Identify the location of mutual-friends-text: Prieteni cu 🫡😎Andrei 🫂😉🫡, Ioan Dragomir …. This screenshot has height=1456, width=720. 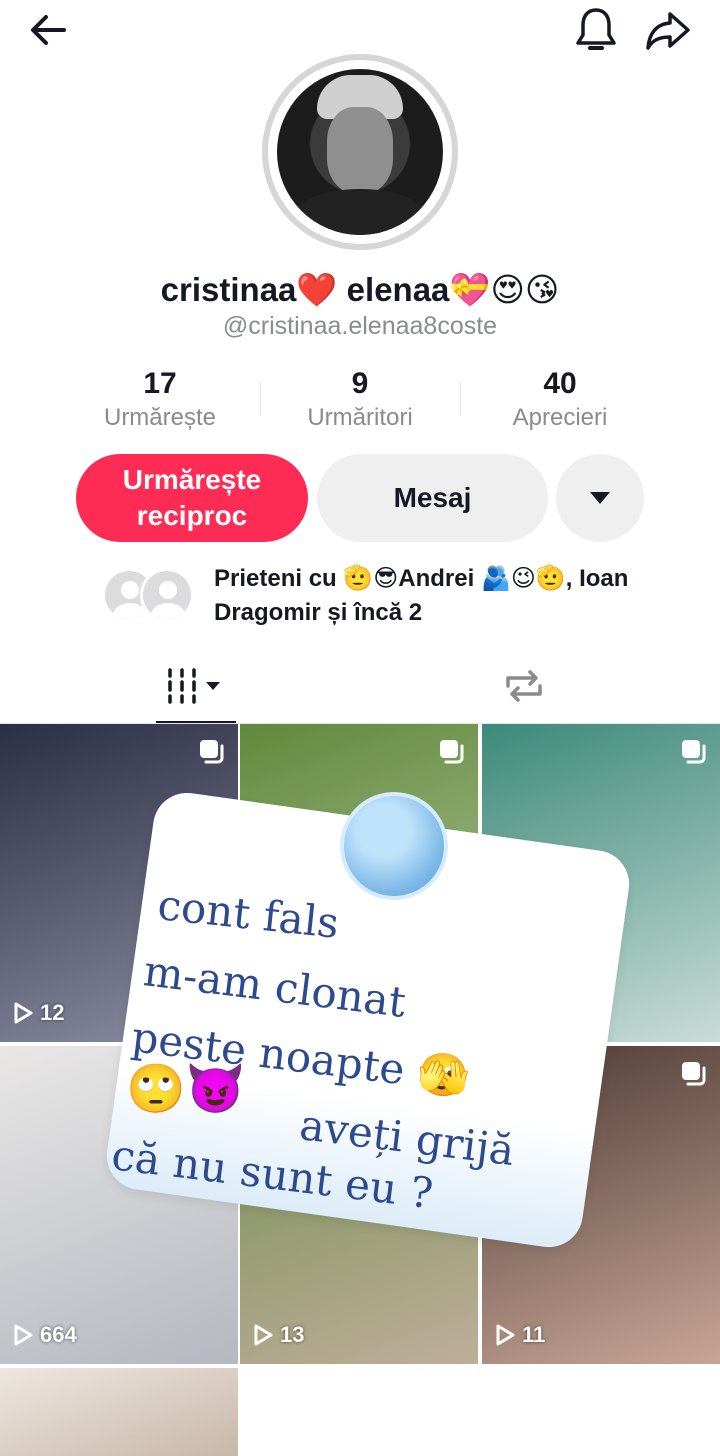
(421, 595).